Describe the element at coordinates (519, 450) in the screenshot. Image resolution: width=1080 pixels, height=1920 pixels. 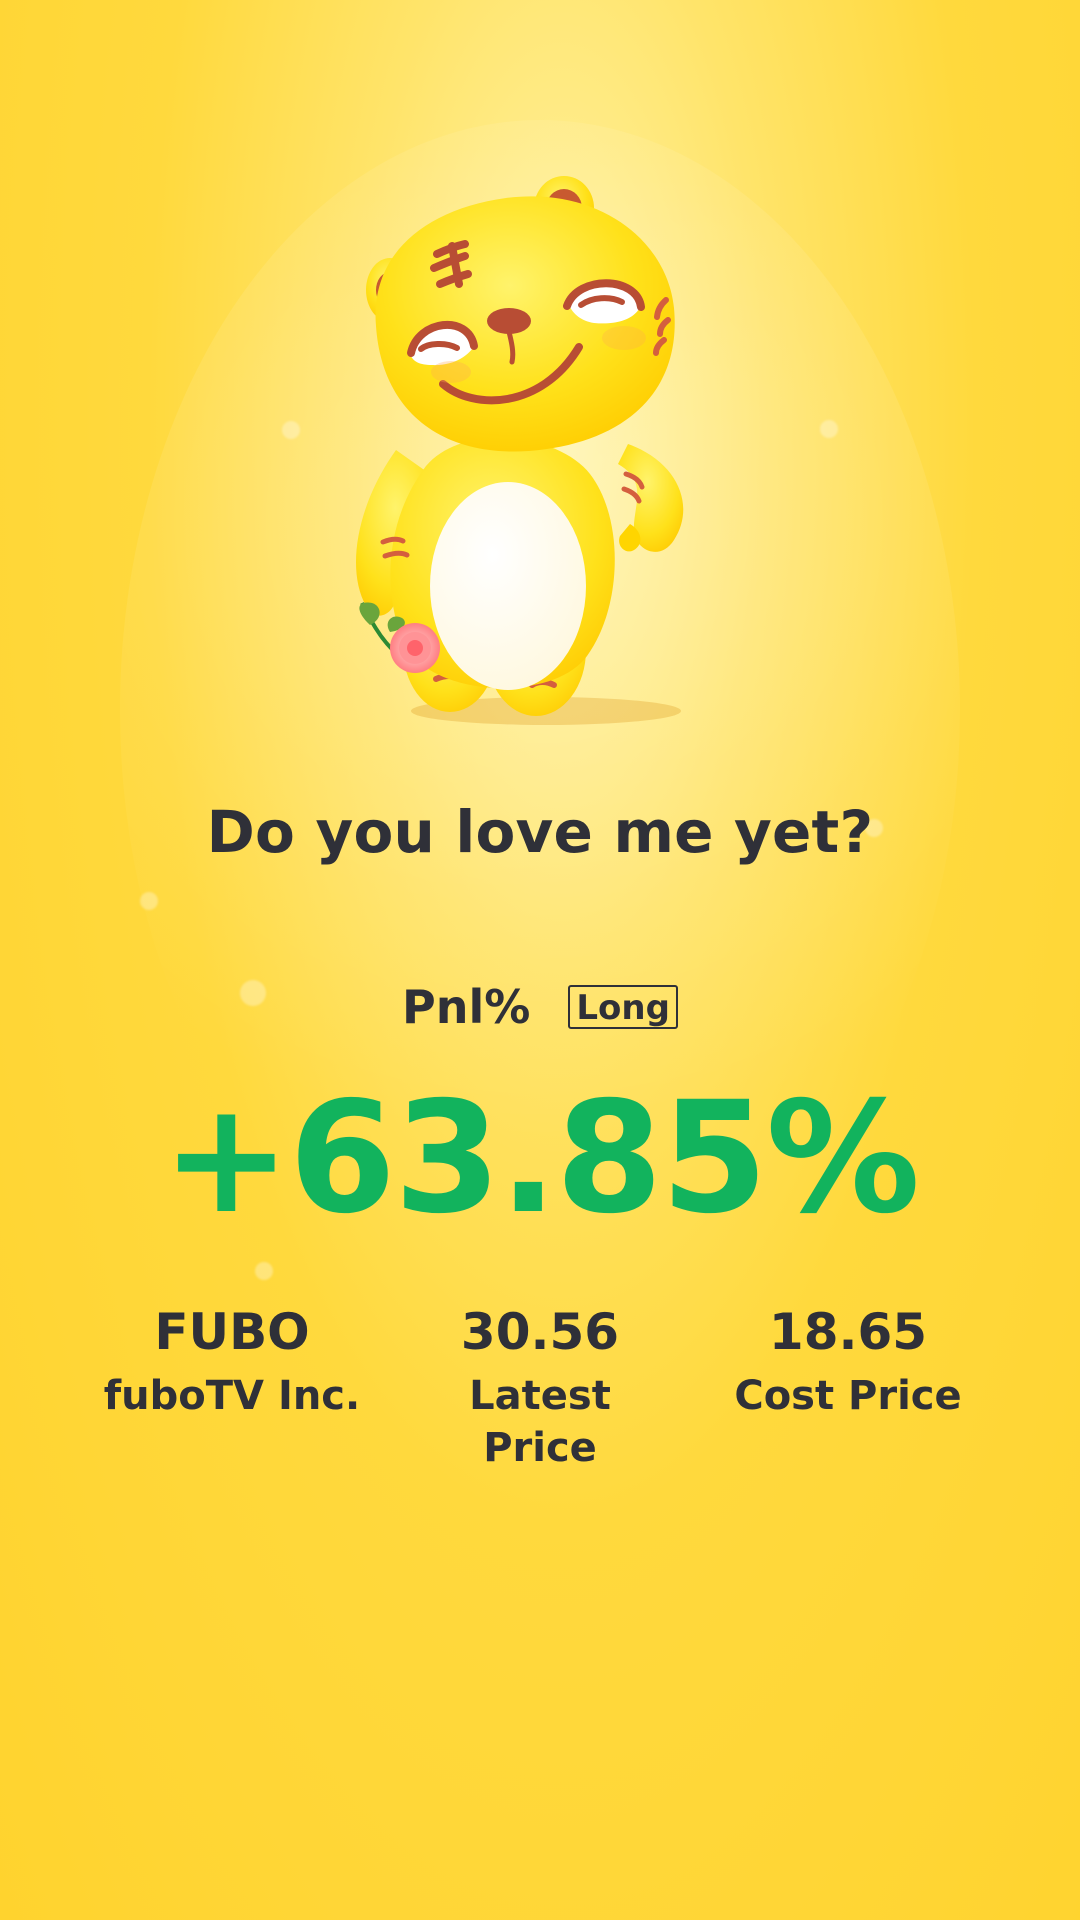
I see `tiger-mascot-icon` at that location.